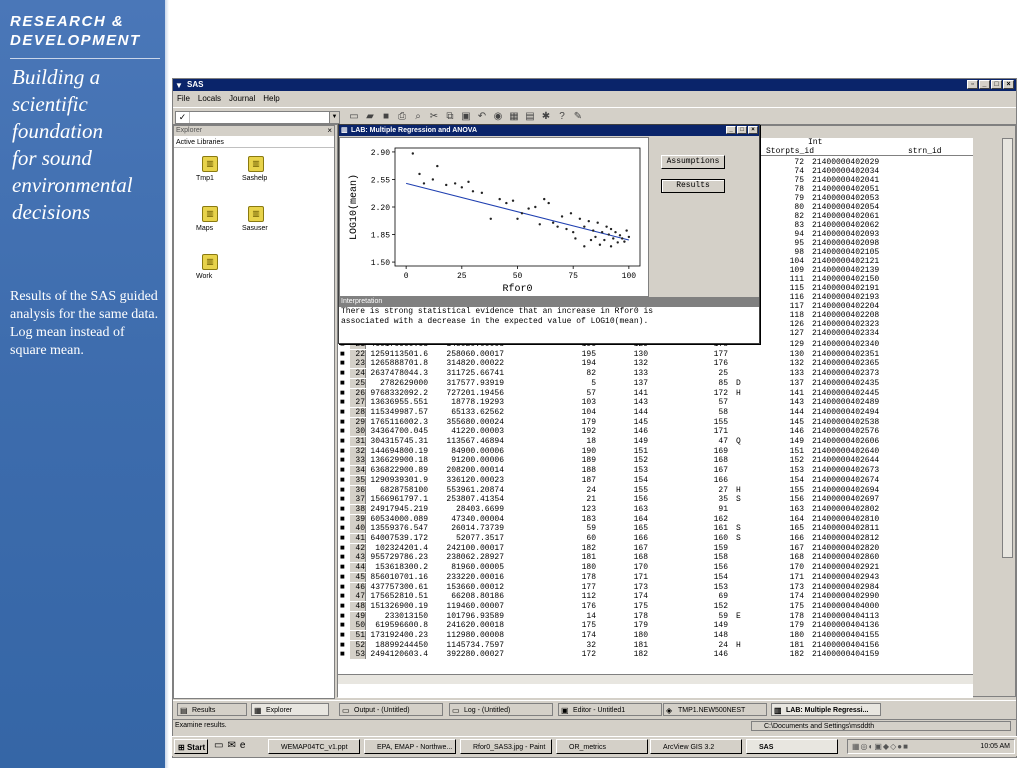 The height and width of the screenshot is (768, 1024). What do you see at coordinates (391, 709) in the screenshot?
I see `window-output: ▭ Output - (Untitled)` at bounding box center [391, 709].